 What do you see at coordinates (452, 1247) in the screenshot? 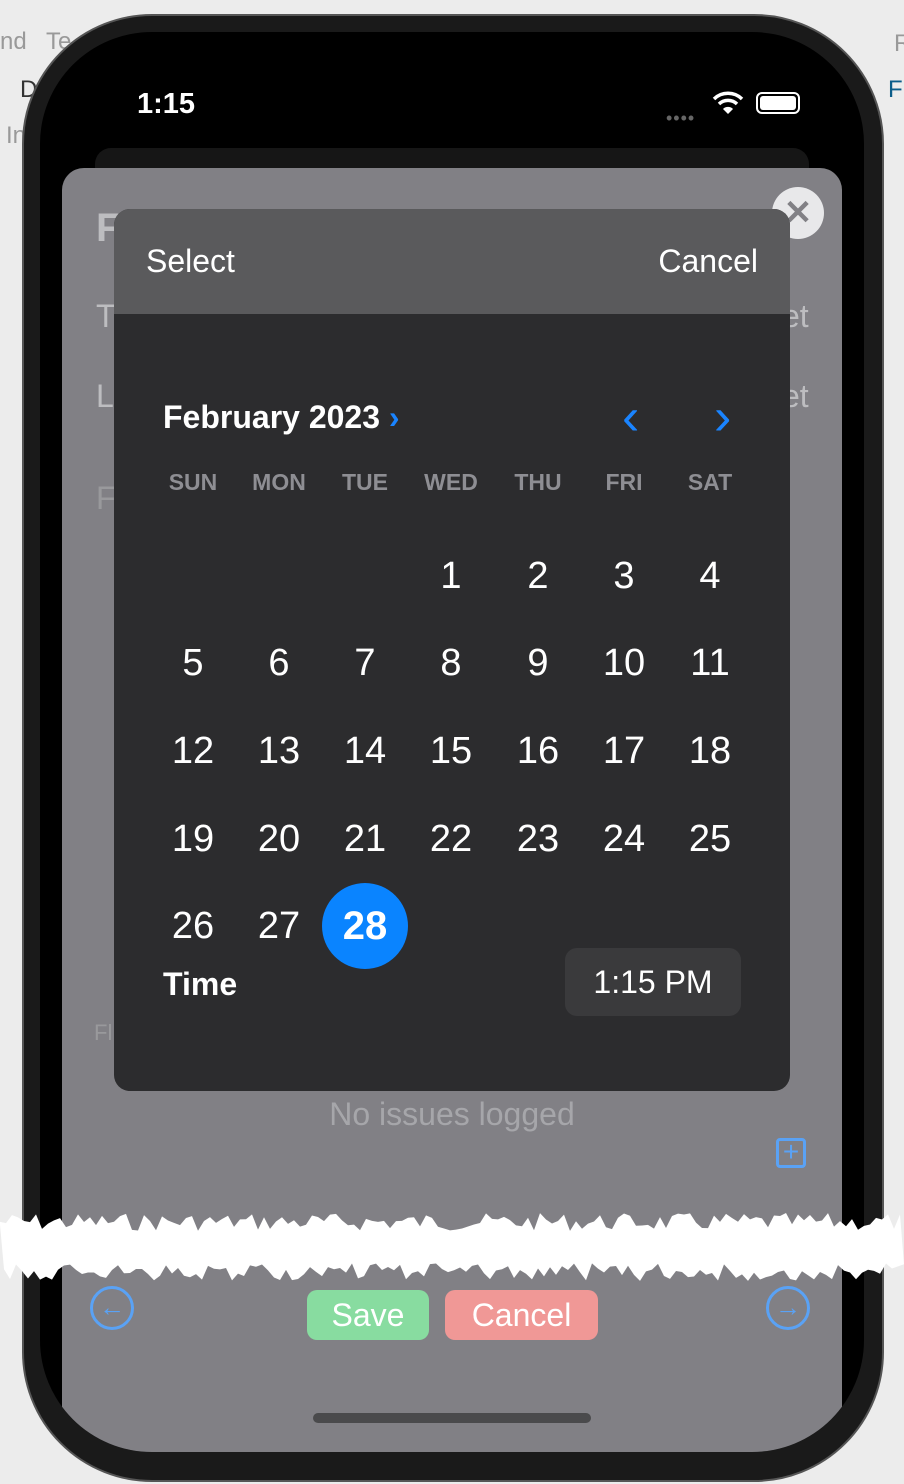
I see `torn-edge` at bounding box center [452, 1247].